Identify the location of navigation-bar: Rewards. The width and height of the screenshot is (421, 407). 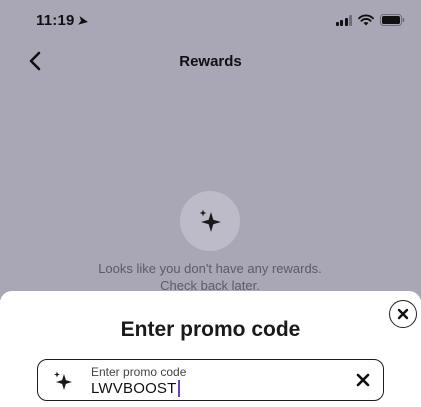
(210, 62).